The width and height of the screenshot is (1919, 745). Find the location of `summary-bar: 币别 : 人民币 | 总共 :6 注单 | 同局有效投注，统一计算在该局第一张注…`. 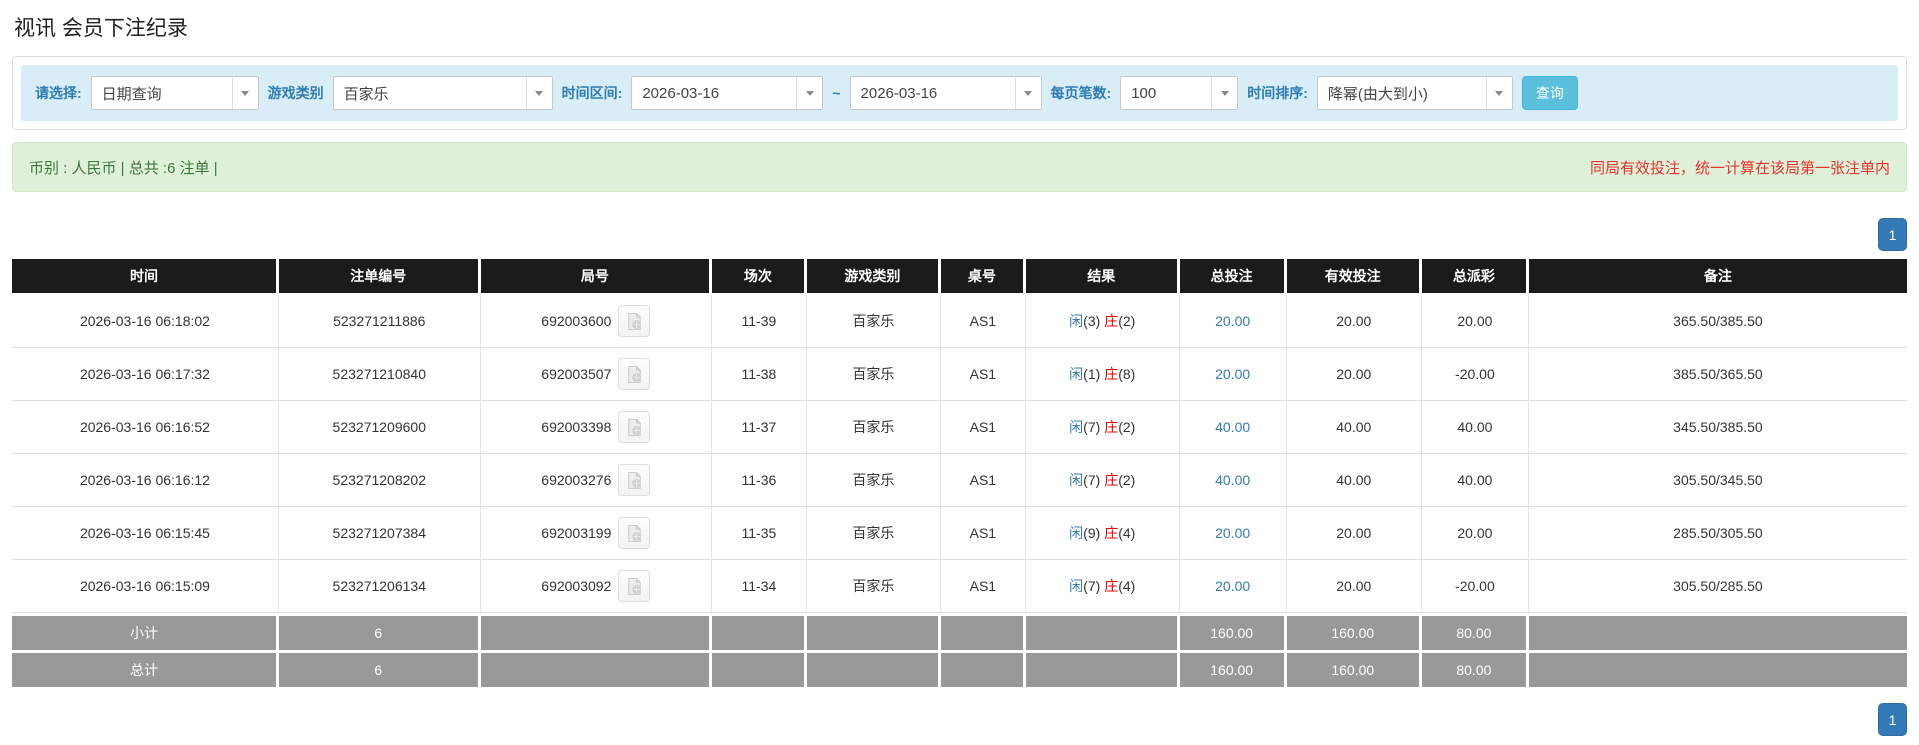

summary-bar: 币别 : 人民币 | 总共 :6 注单 | 同局有效投注，统一计算在该局第一张注… is located at coordinates (959, 167).